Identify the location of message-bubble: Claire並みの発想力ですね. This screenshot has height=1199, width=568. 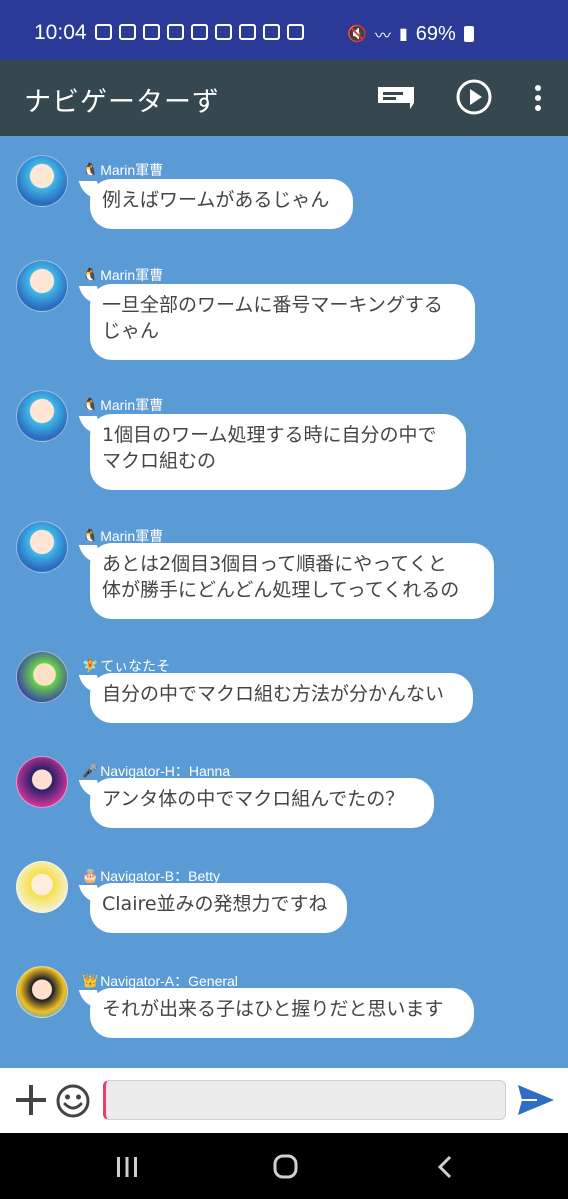
(218, 908).